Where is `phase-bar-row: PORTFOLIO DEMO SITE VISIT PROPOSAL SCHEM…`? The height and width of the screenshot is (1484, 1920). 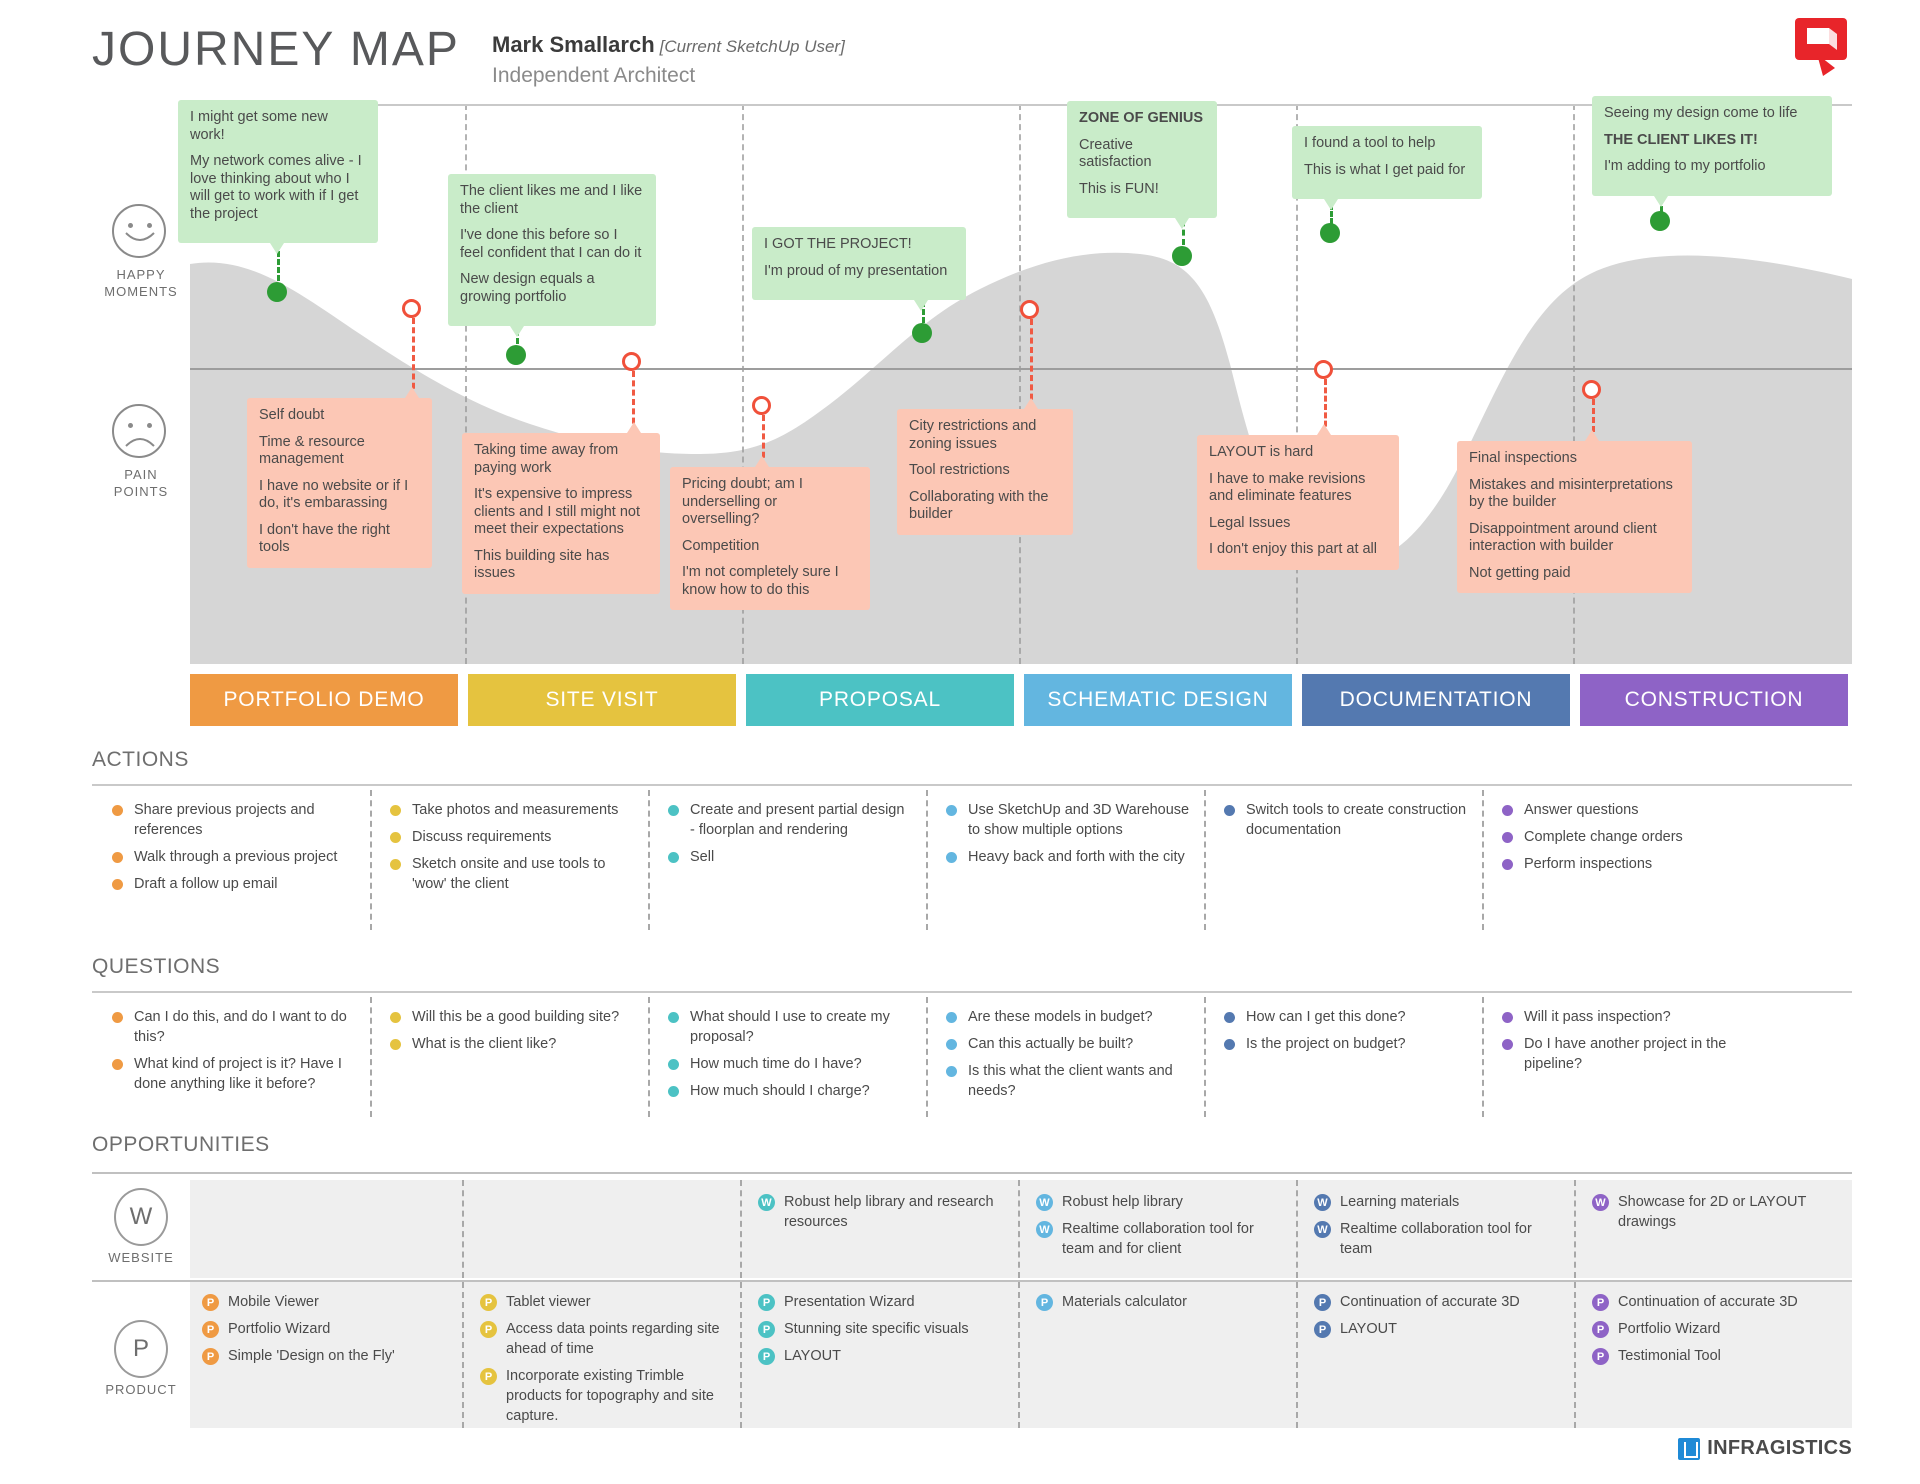
phase-bar-row: PORTFOLIO DEMO SITE VISIT PROPOSAL SCHEM… is located at coordinates (972, 700).